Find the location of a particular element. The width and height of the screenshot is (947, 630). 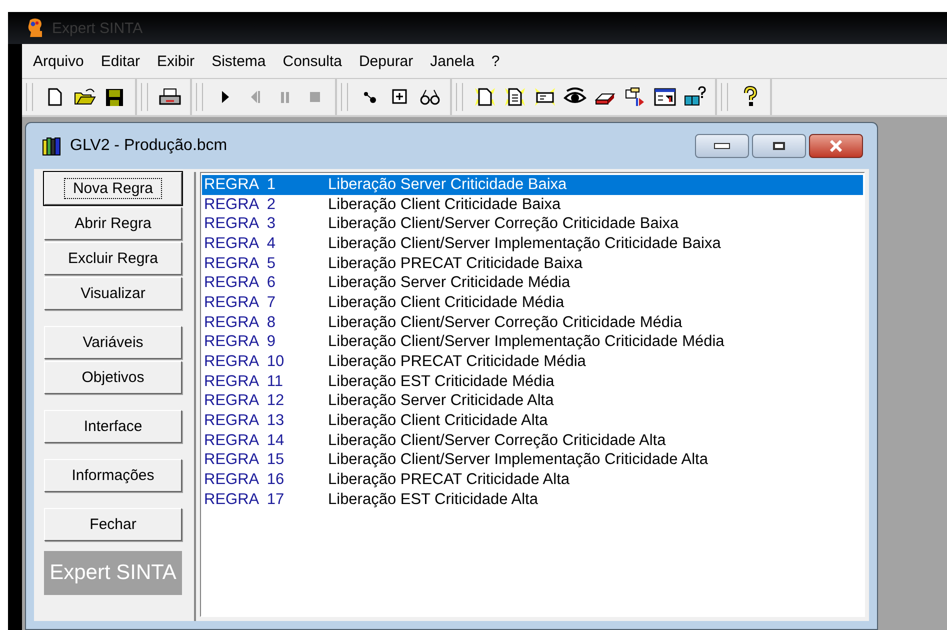

rule-description: Liberação Client/Server Implementação Criticidade Média is located at coordinates (526, 342).